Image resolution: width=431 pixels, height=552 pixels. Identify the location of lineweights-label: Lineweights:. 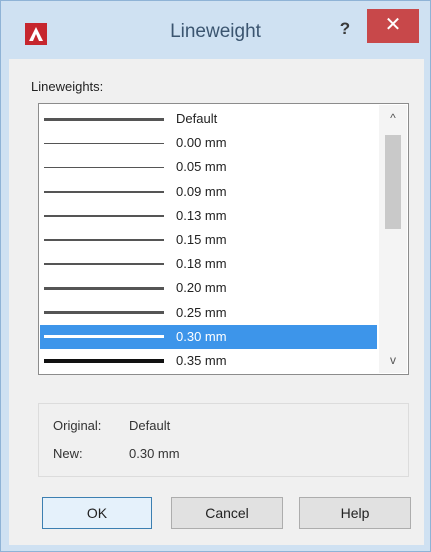
(67, 86).